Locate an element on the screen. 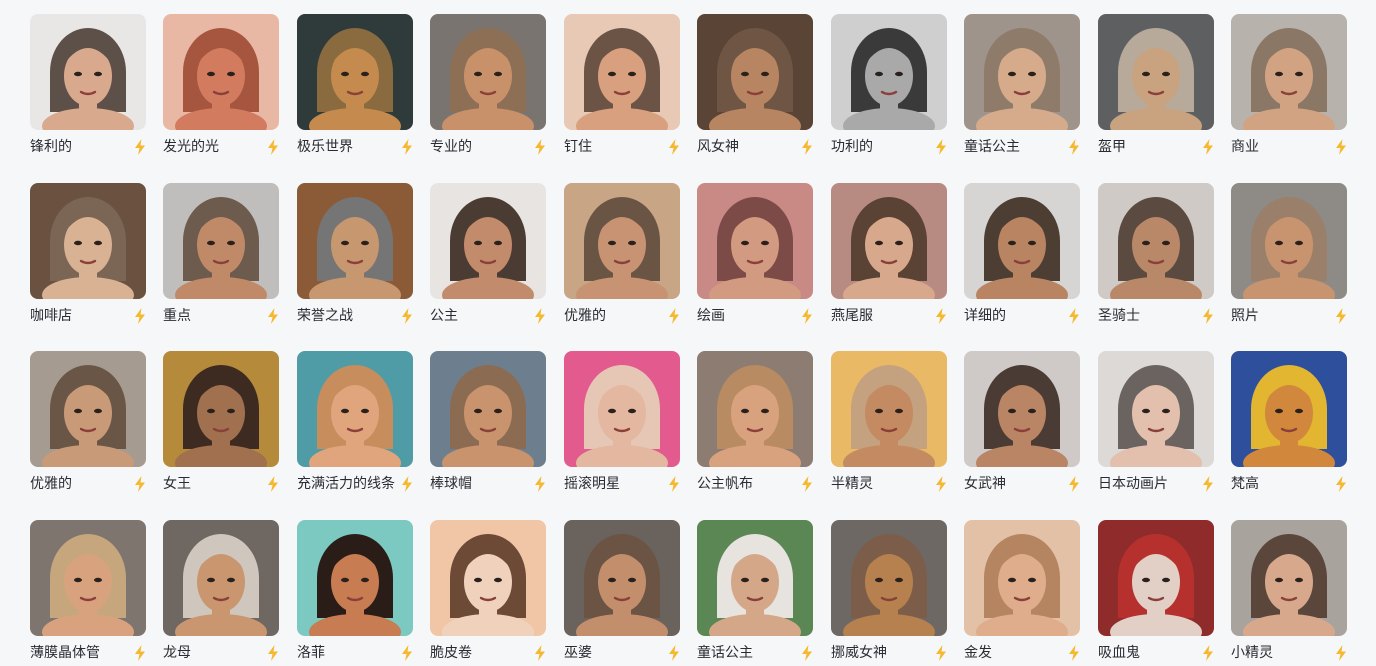 The width and height of the screenshot is (1376, 666). style-card: 女王 is located at coordinates (230, 431).